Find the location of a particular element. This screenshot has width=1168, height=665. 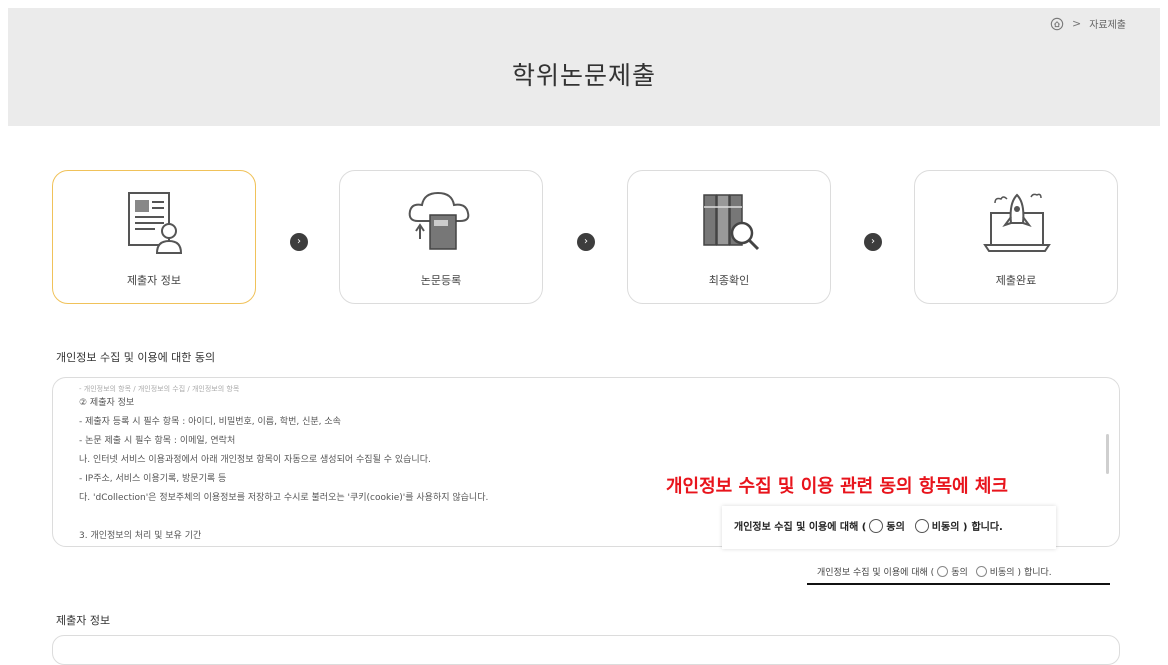

binders-magnifier-icon is located at coordinates (731, 222).